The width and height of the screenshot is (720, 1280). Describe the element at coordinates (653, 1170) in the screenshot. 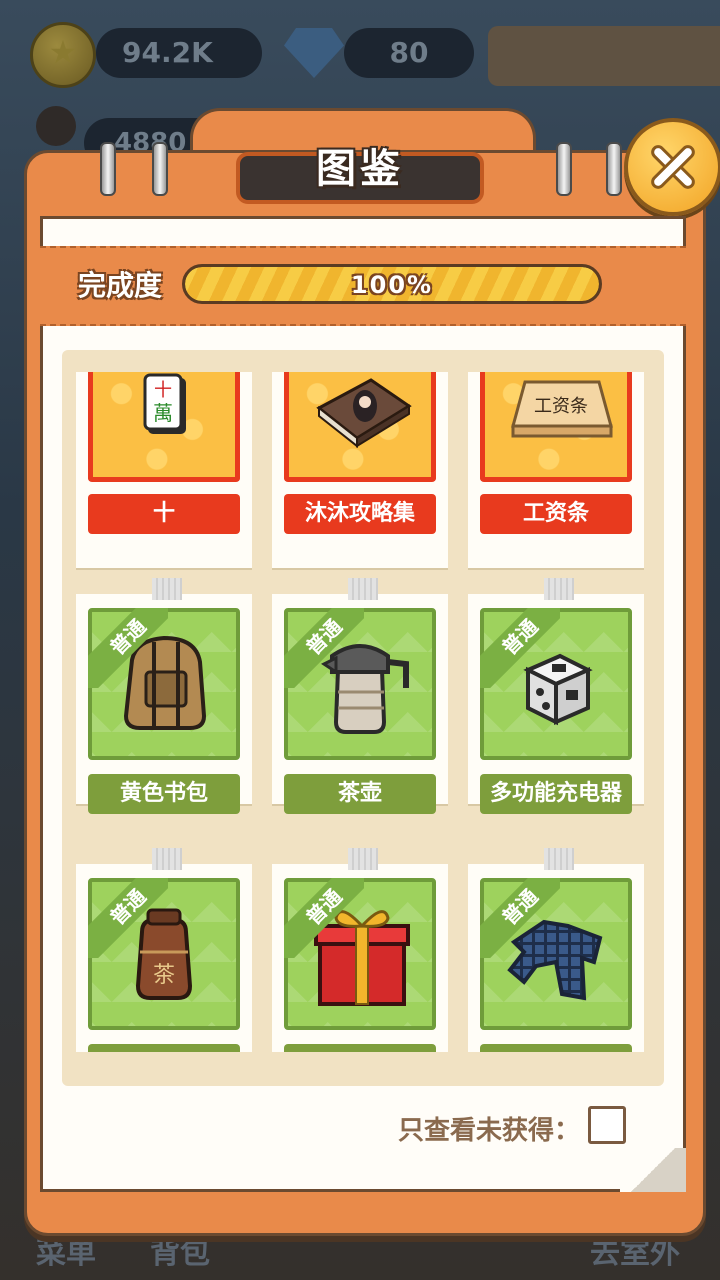

I see `page-curl` at that location.